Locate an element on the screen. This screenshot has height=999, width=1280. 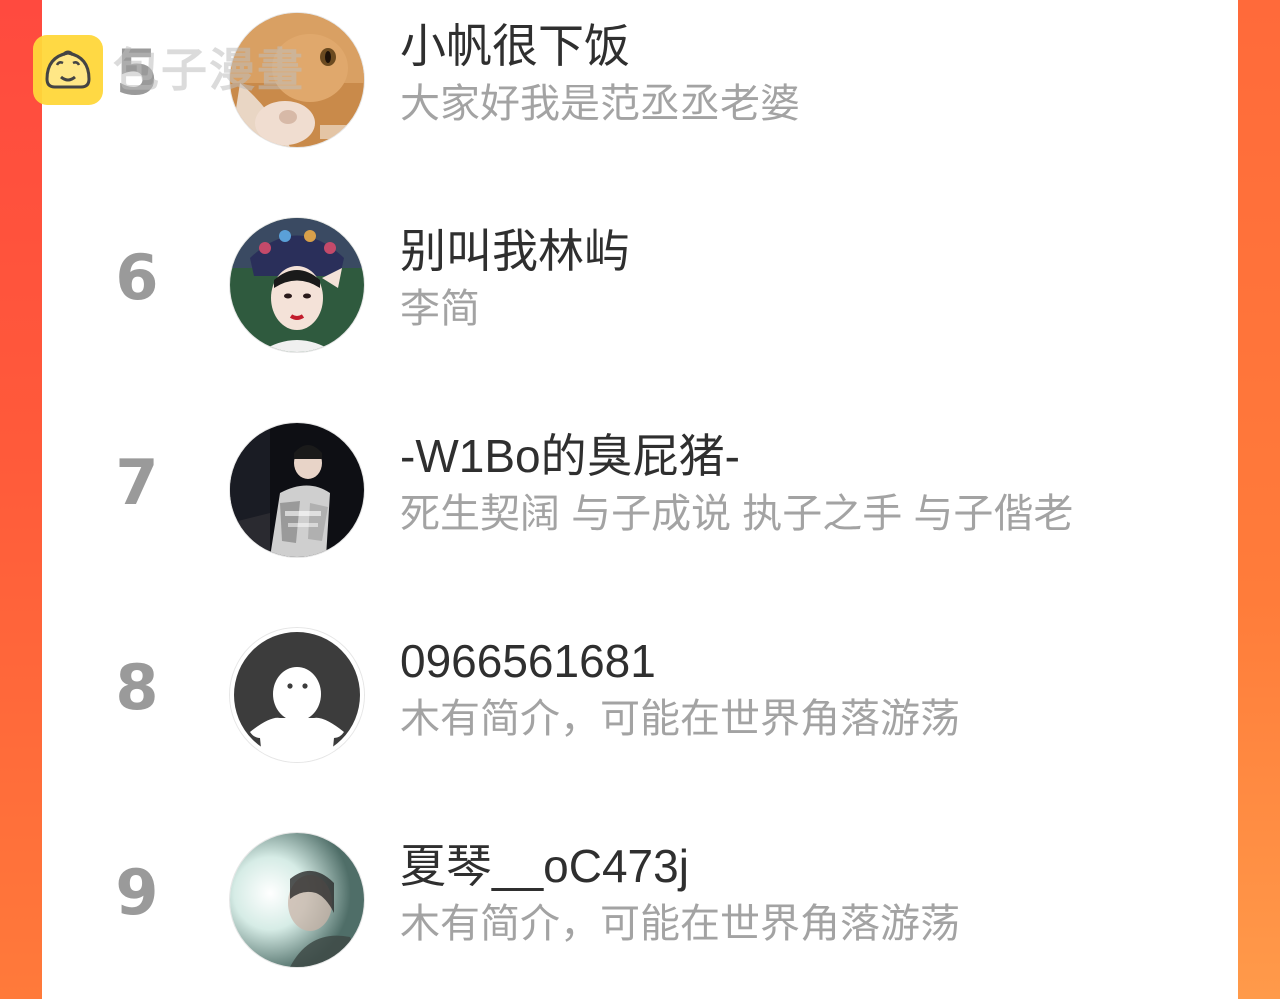
watermark: 包子漫畫 is located at coordinates (169, 70).